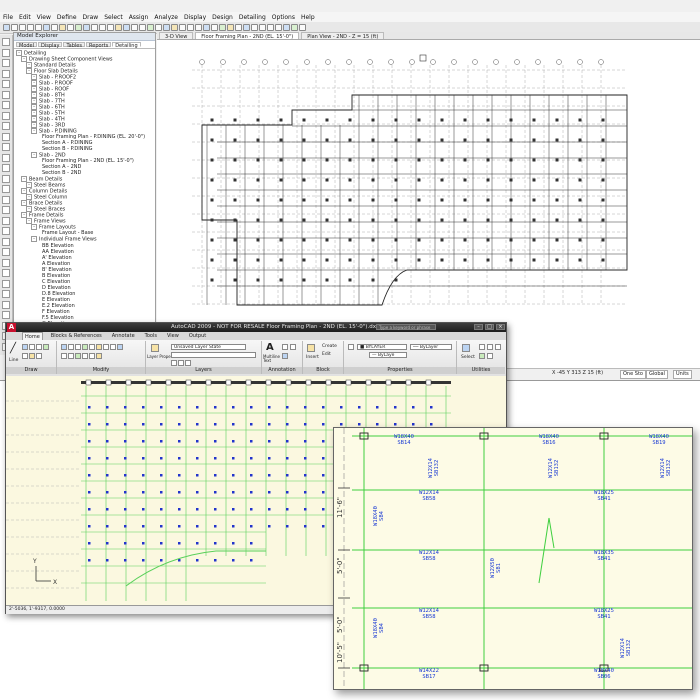 This screenshot has height=700, width=700. What do you see at coordinates (6, 178) in the screenshot?
I see `side-tool-14-icon` at bounding box center [6, 178].